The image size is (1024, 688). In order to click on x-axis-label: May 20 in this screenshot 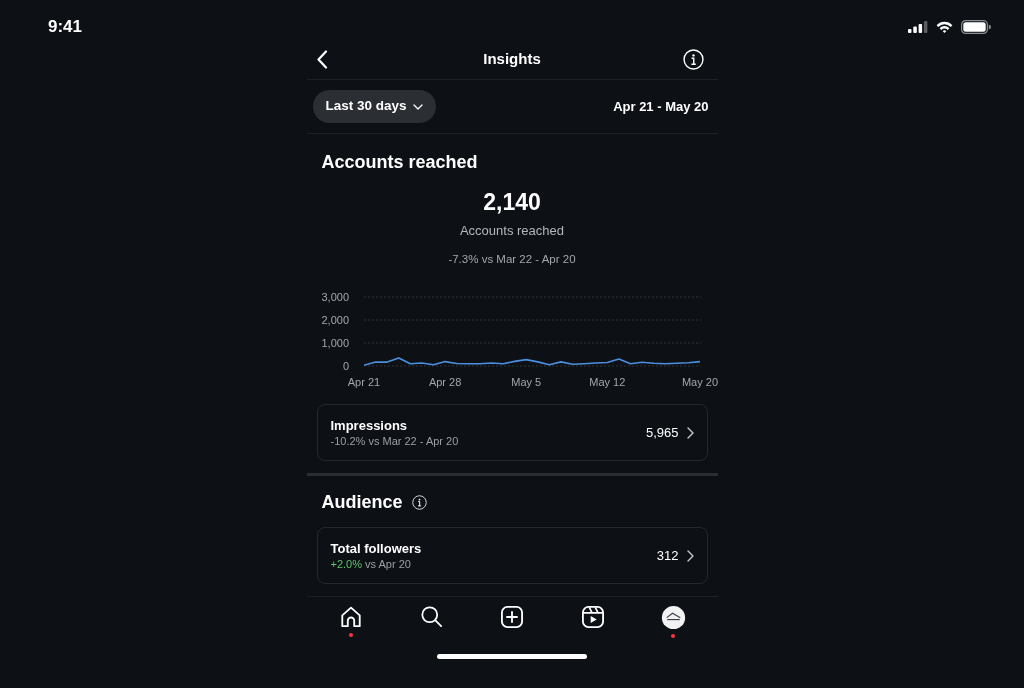, I will do `click(699, 382)`.